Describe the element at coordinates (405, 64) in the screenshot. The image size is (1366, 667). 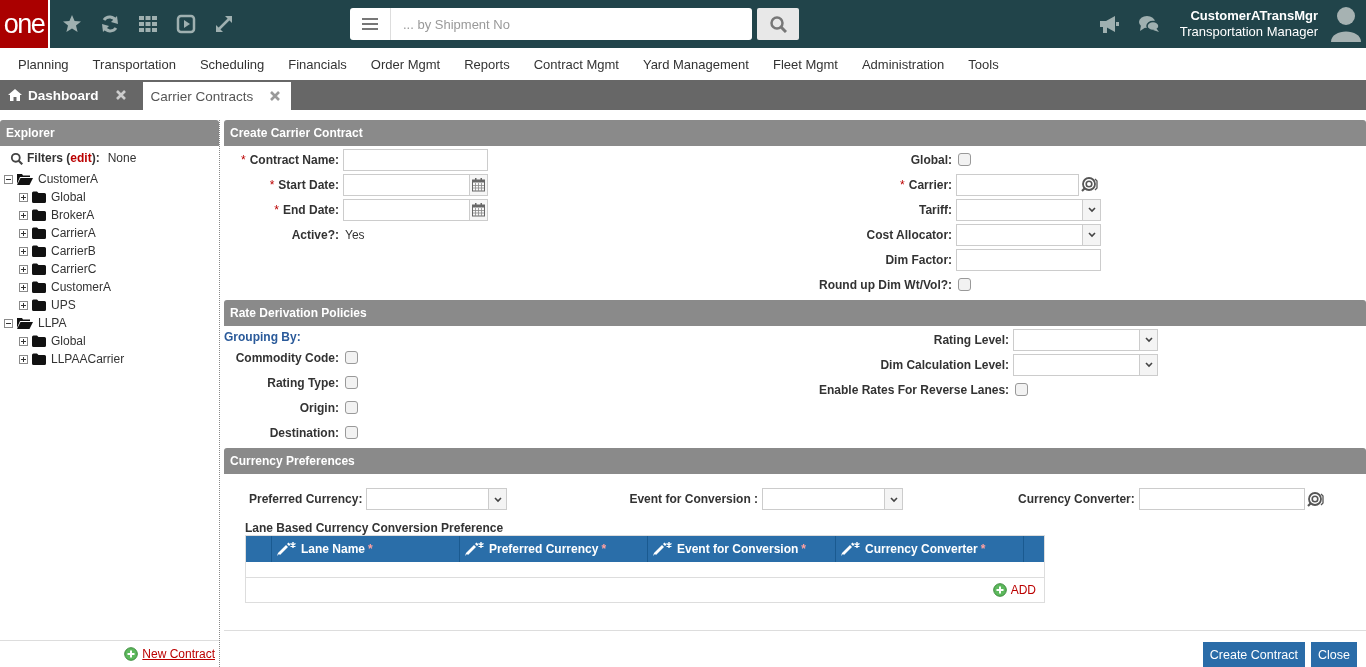
I see `menu-item: Order Mgmt` at that location.